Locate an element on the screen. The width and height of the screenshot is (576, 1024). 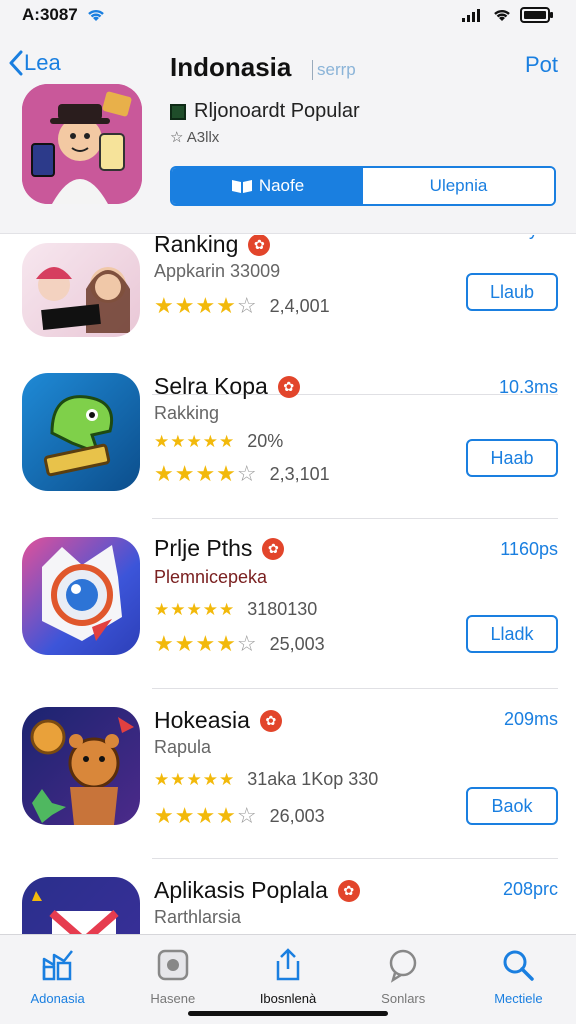
get-button: Haab is located at coordinates (512, 458).